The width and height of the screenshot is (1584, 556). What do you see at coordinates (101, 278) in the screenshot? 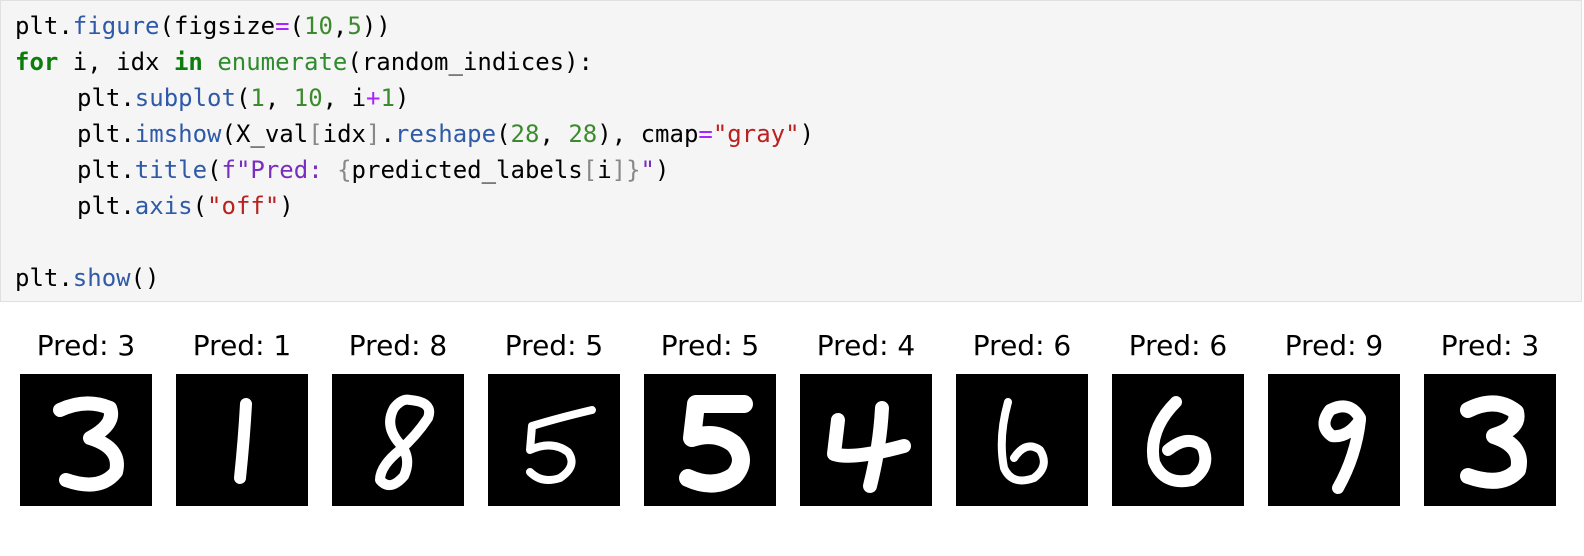
I see `code-token: show` at bounding box center [101, 278].